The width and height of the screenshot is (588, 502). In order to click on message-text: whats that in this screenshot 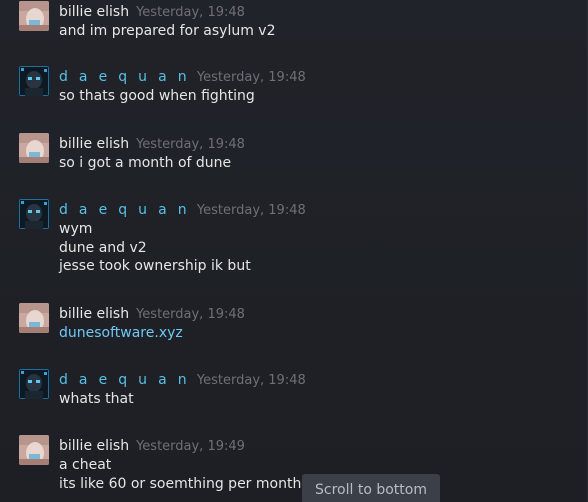, I will do `click(96, 399)`.